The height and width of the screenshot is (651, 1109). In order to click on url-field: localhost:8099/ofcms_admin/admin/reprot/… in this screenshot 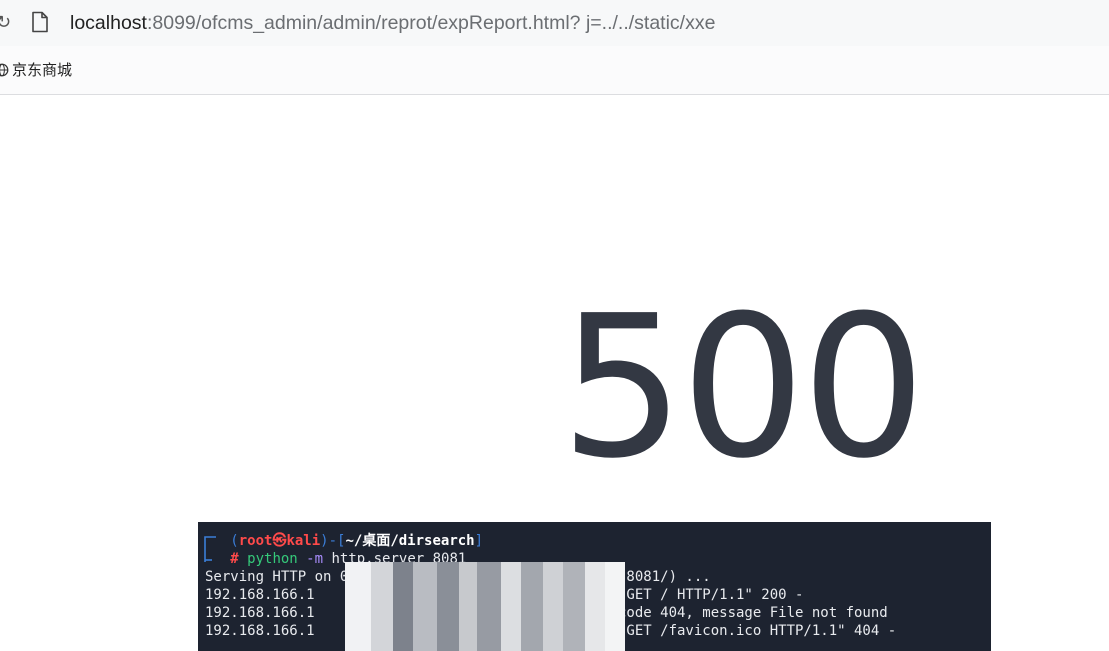, I will do `click(392, 23)`.